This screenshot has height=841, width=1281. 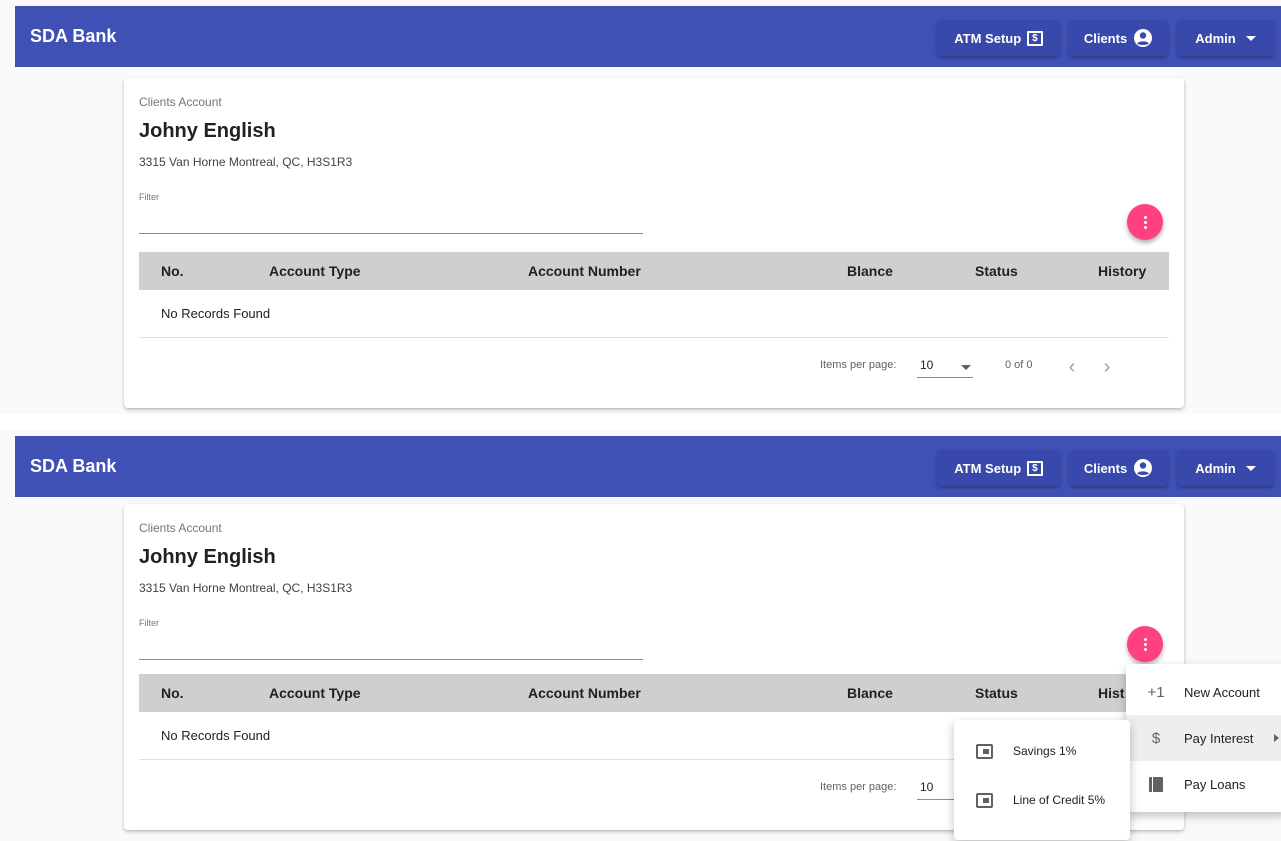 What do you see at coordinates (1215, 784) in the screenshot?
I see `menu-item-label: Pay Loans` at bounding box center [1215, 784].